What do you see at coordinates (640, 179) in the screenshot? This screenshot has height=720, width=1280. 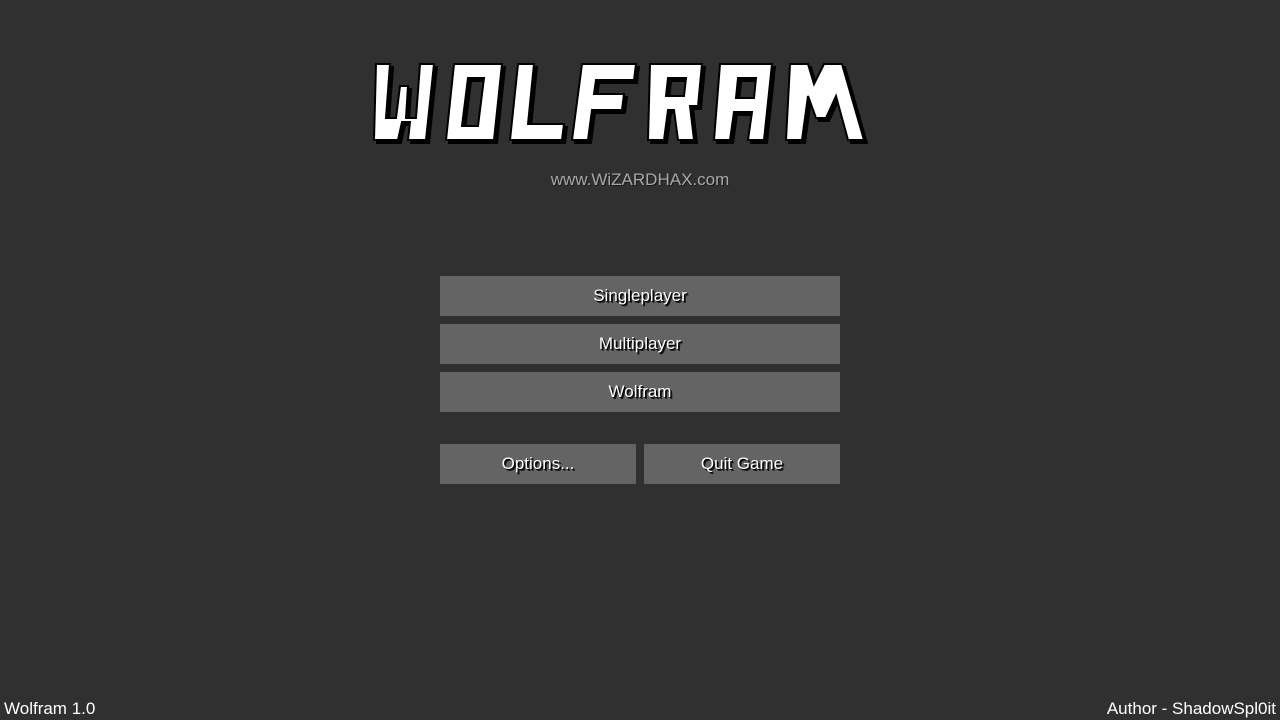 I see `website-subtitle: www.WiZARDHAX.com` at bounding box center [640, 179].